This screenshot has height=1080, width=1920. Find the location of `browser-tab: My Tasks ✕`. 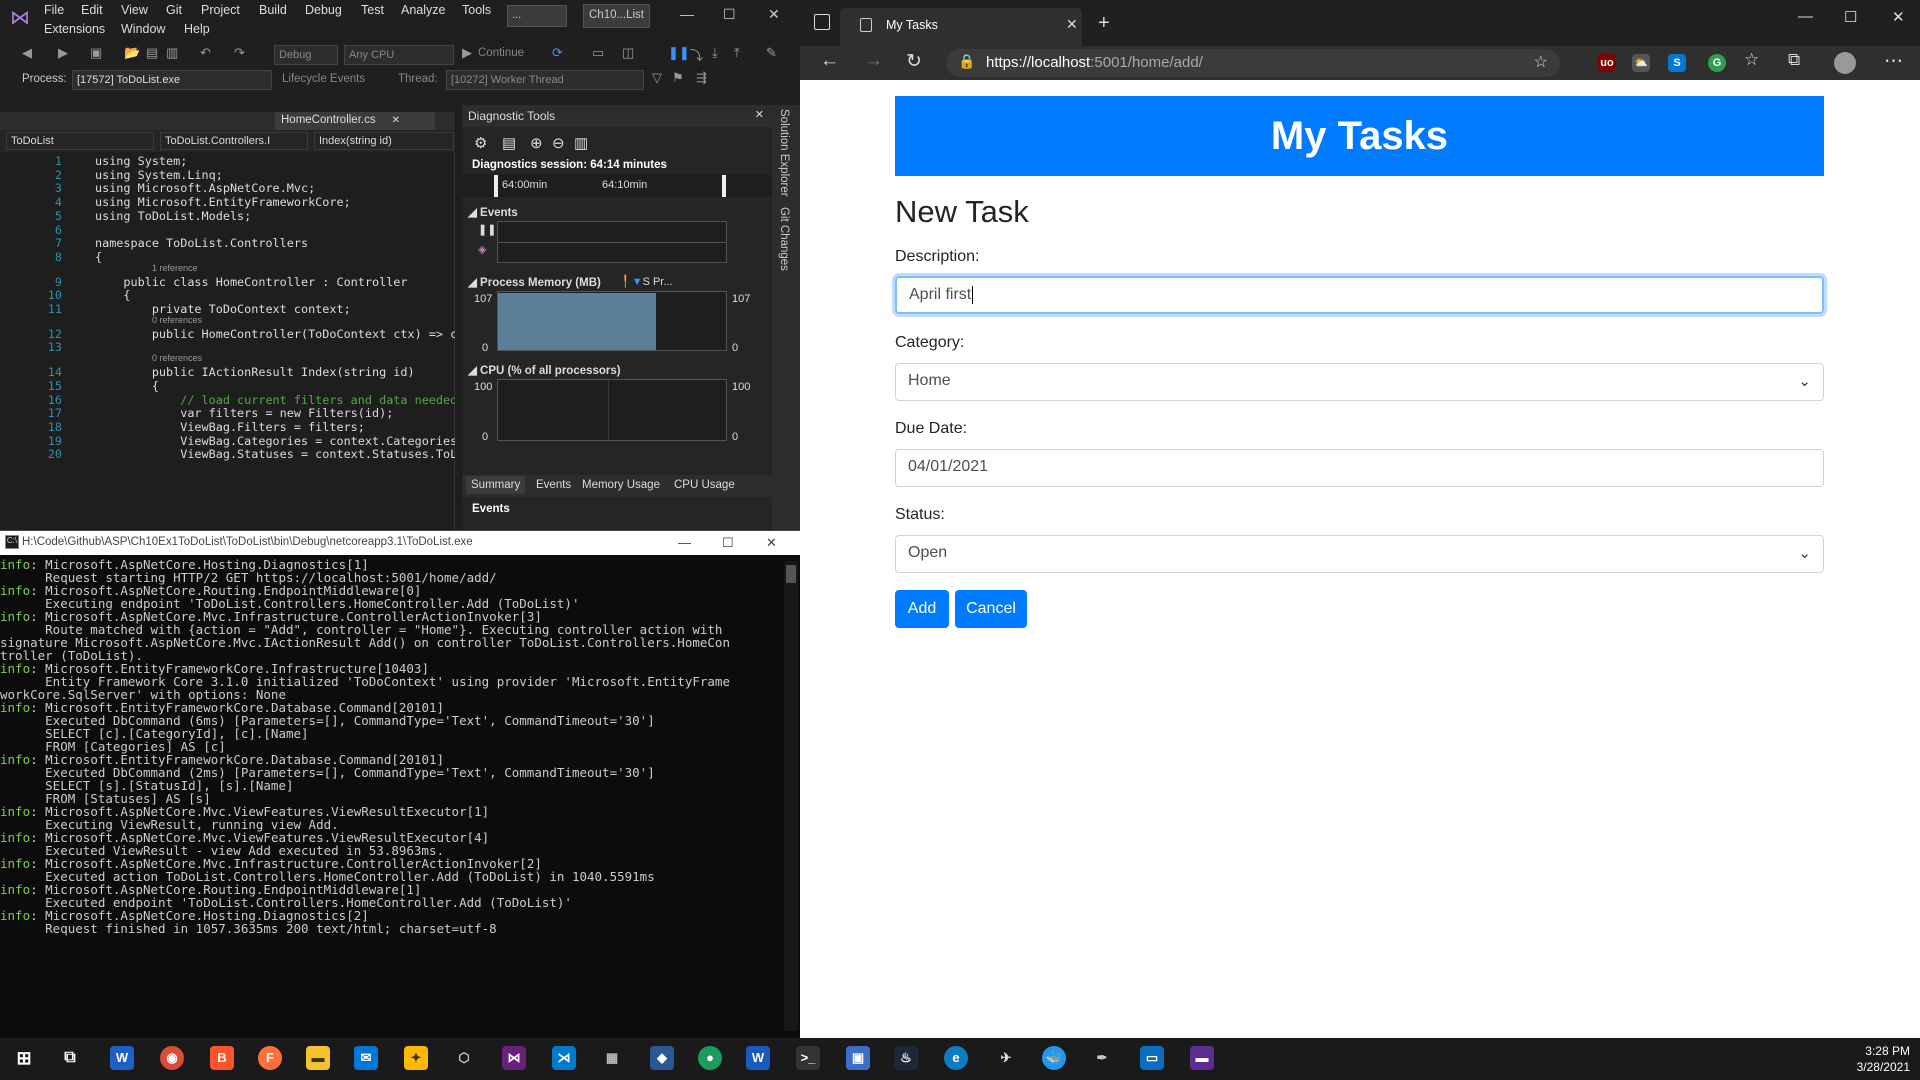

browser-tab: My Tasks ✕ is located at coordinates (961, 27).